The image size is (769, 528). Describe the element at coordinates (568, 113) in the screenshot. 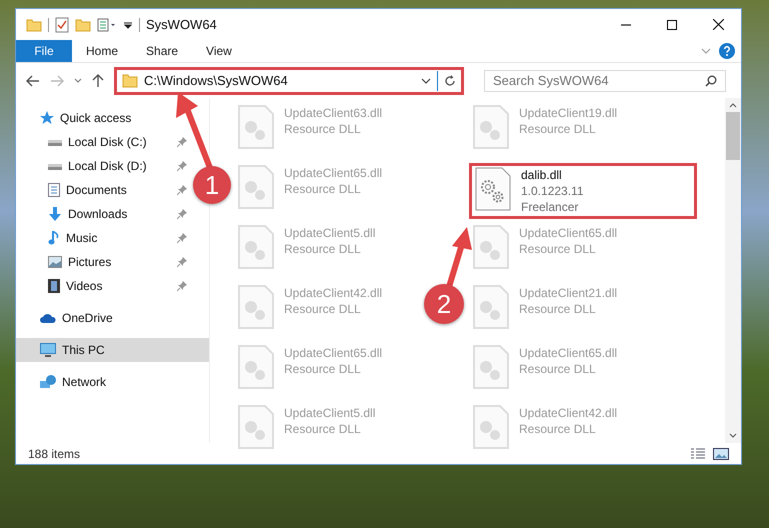

I see `file-name: UpdateClient19.dll` at that location.